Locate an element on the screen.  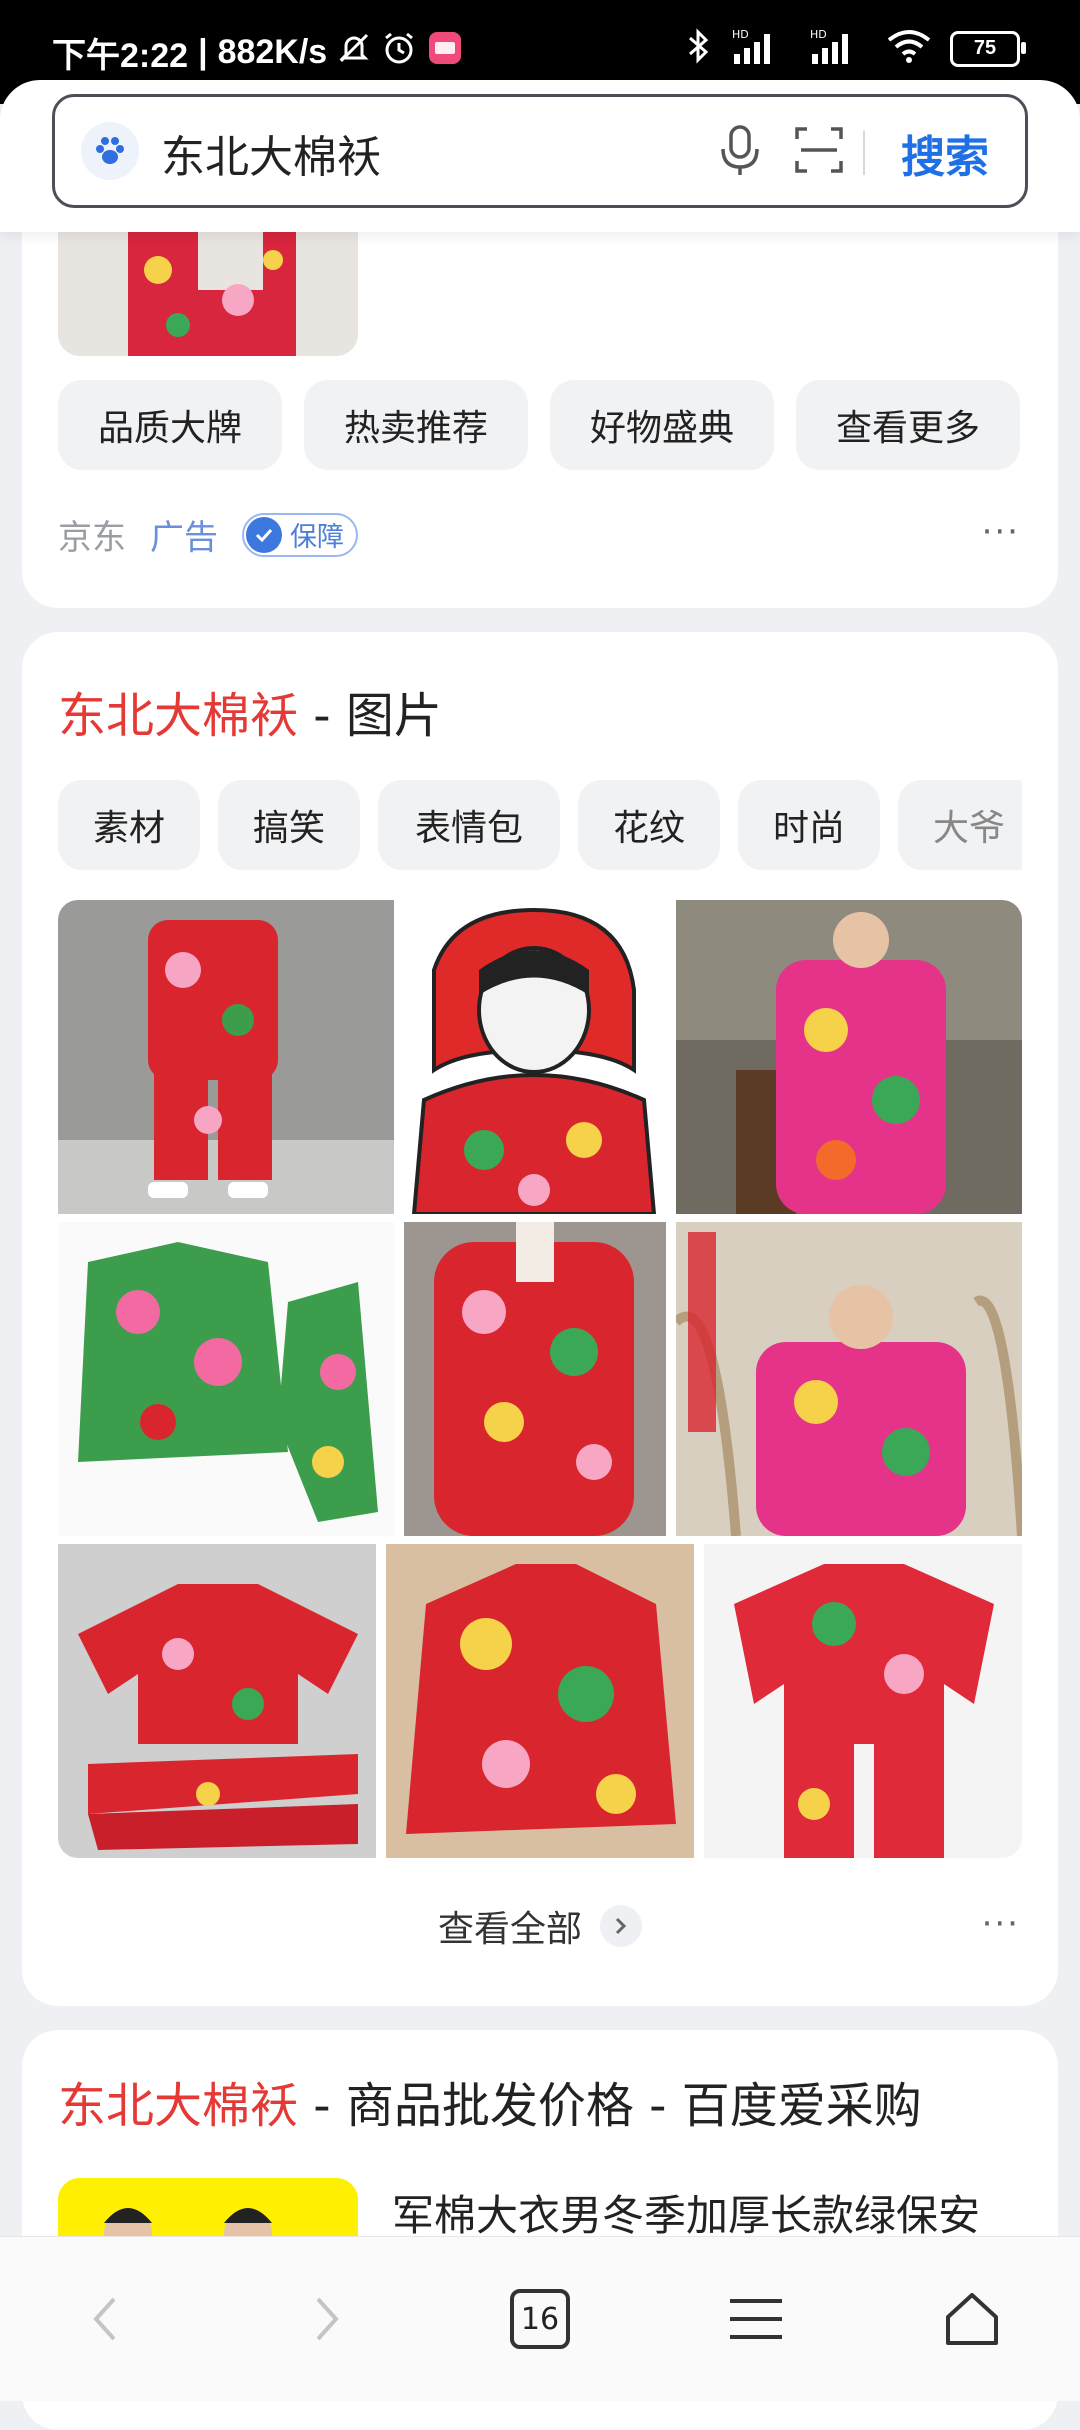
signal-hd-icon-2: HD is located at coordinates (838, 48).